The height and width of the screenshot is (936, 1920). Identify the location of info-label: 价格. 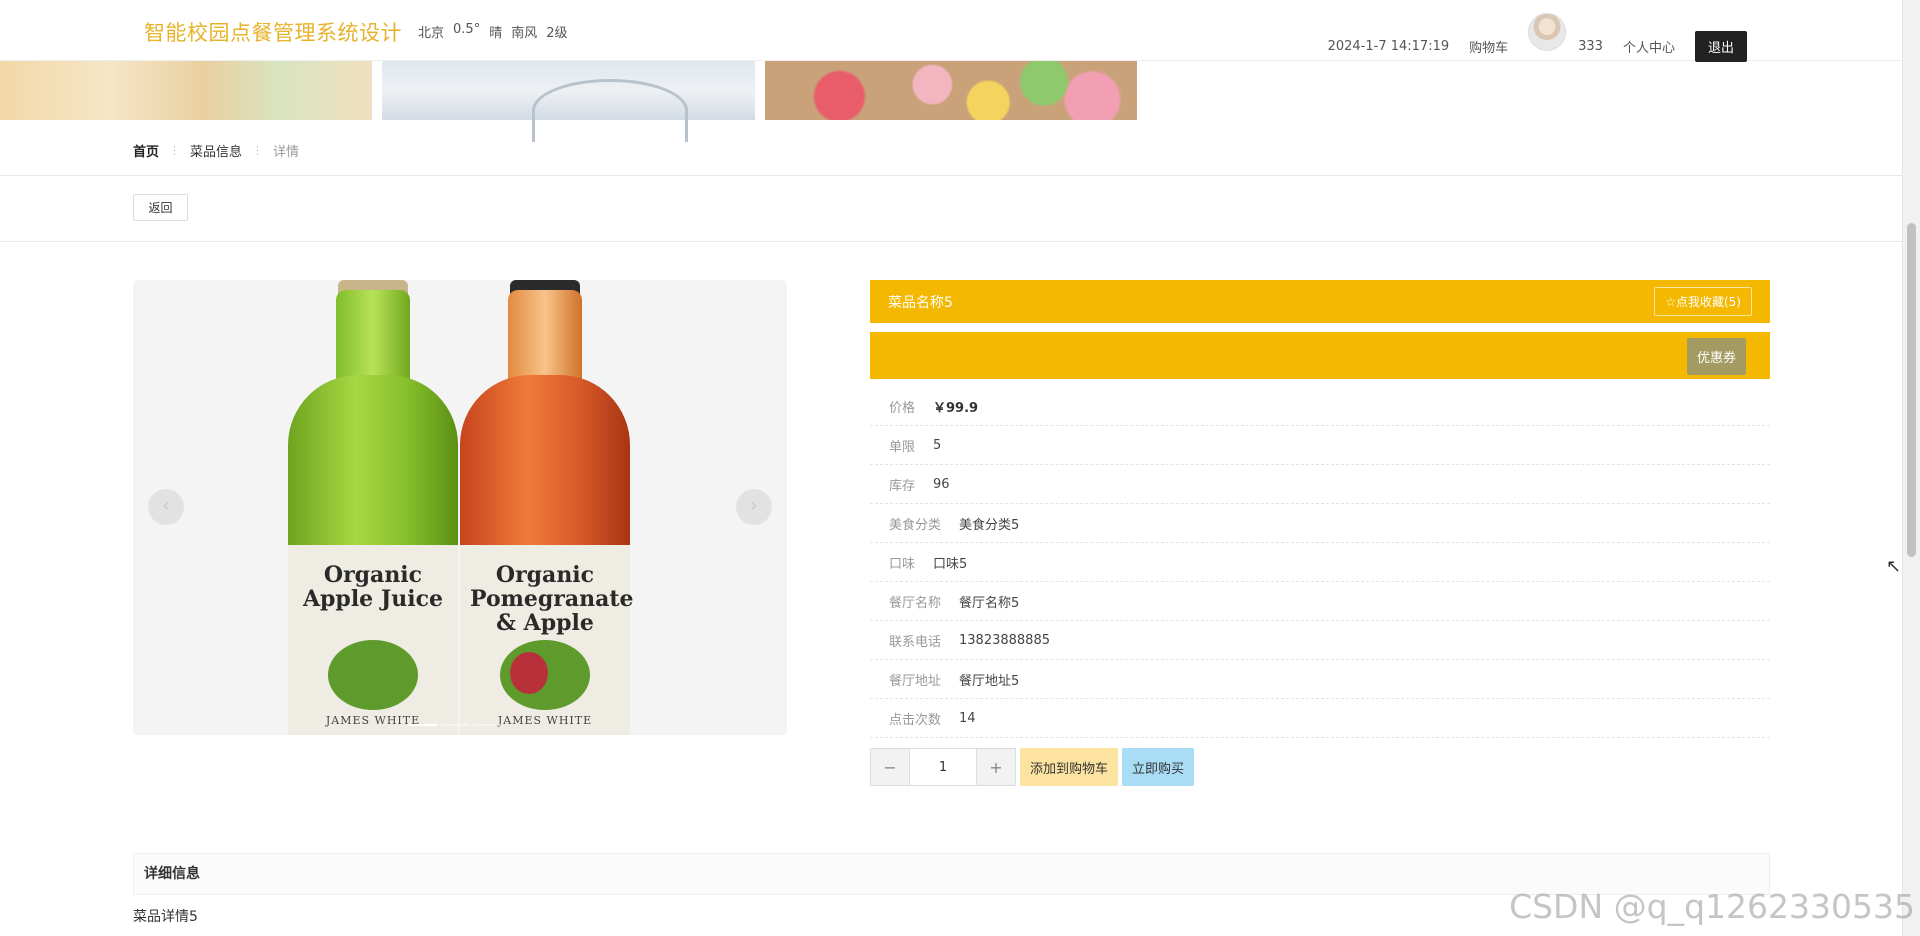
(902, 408).